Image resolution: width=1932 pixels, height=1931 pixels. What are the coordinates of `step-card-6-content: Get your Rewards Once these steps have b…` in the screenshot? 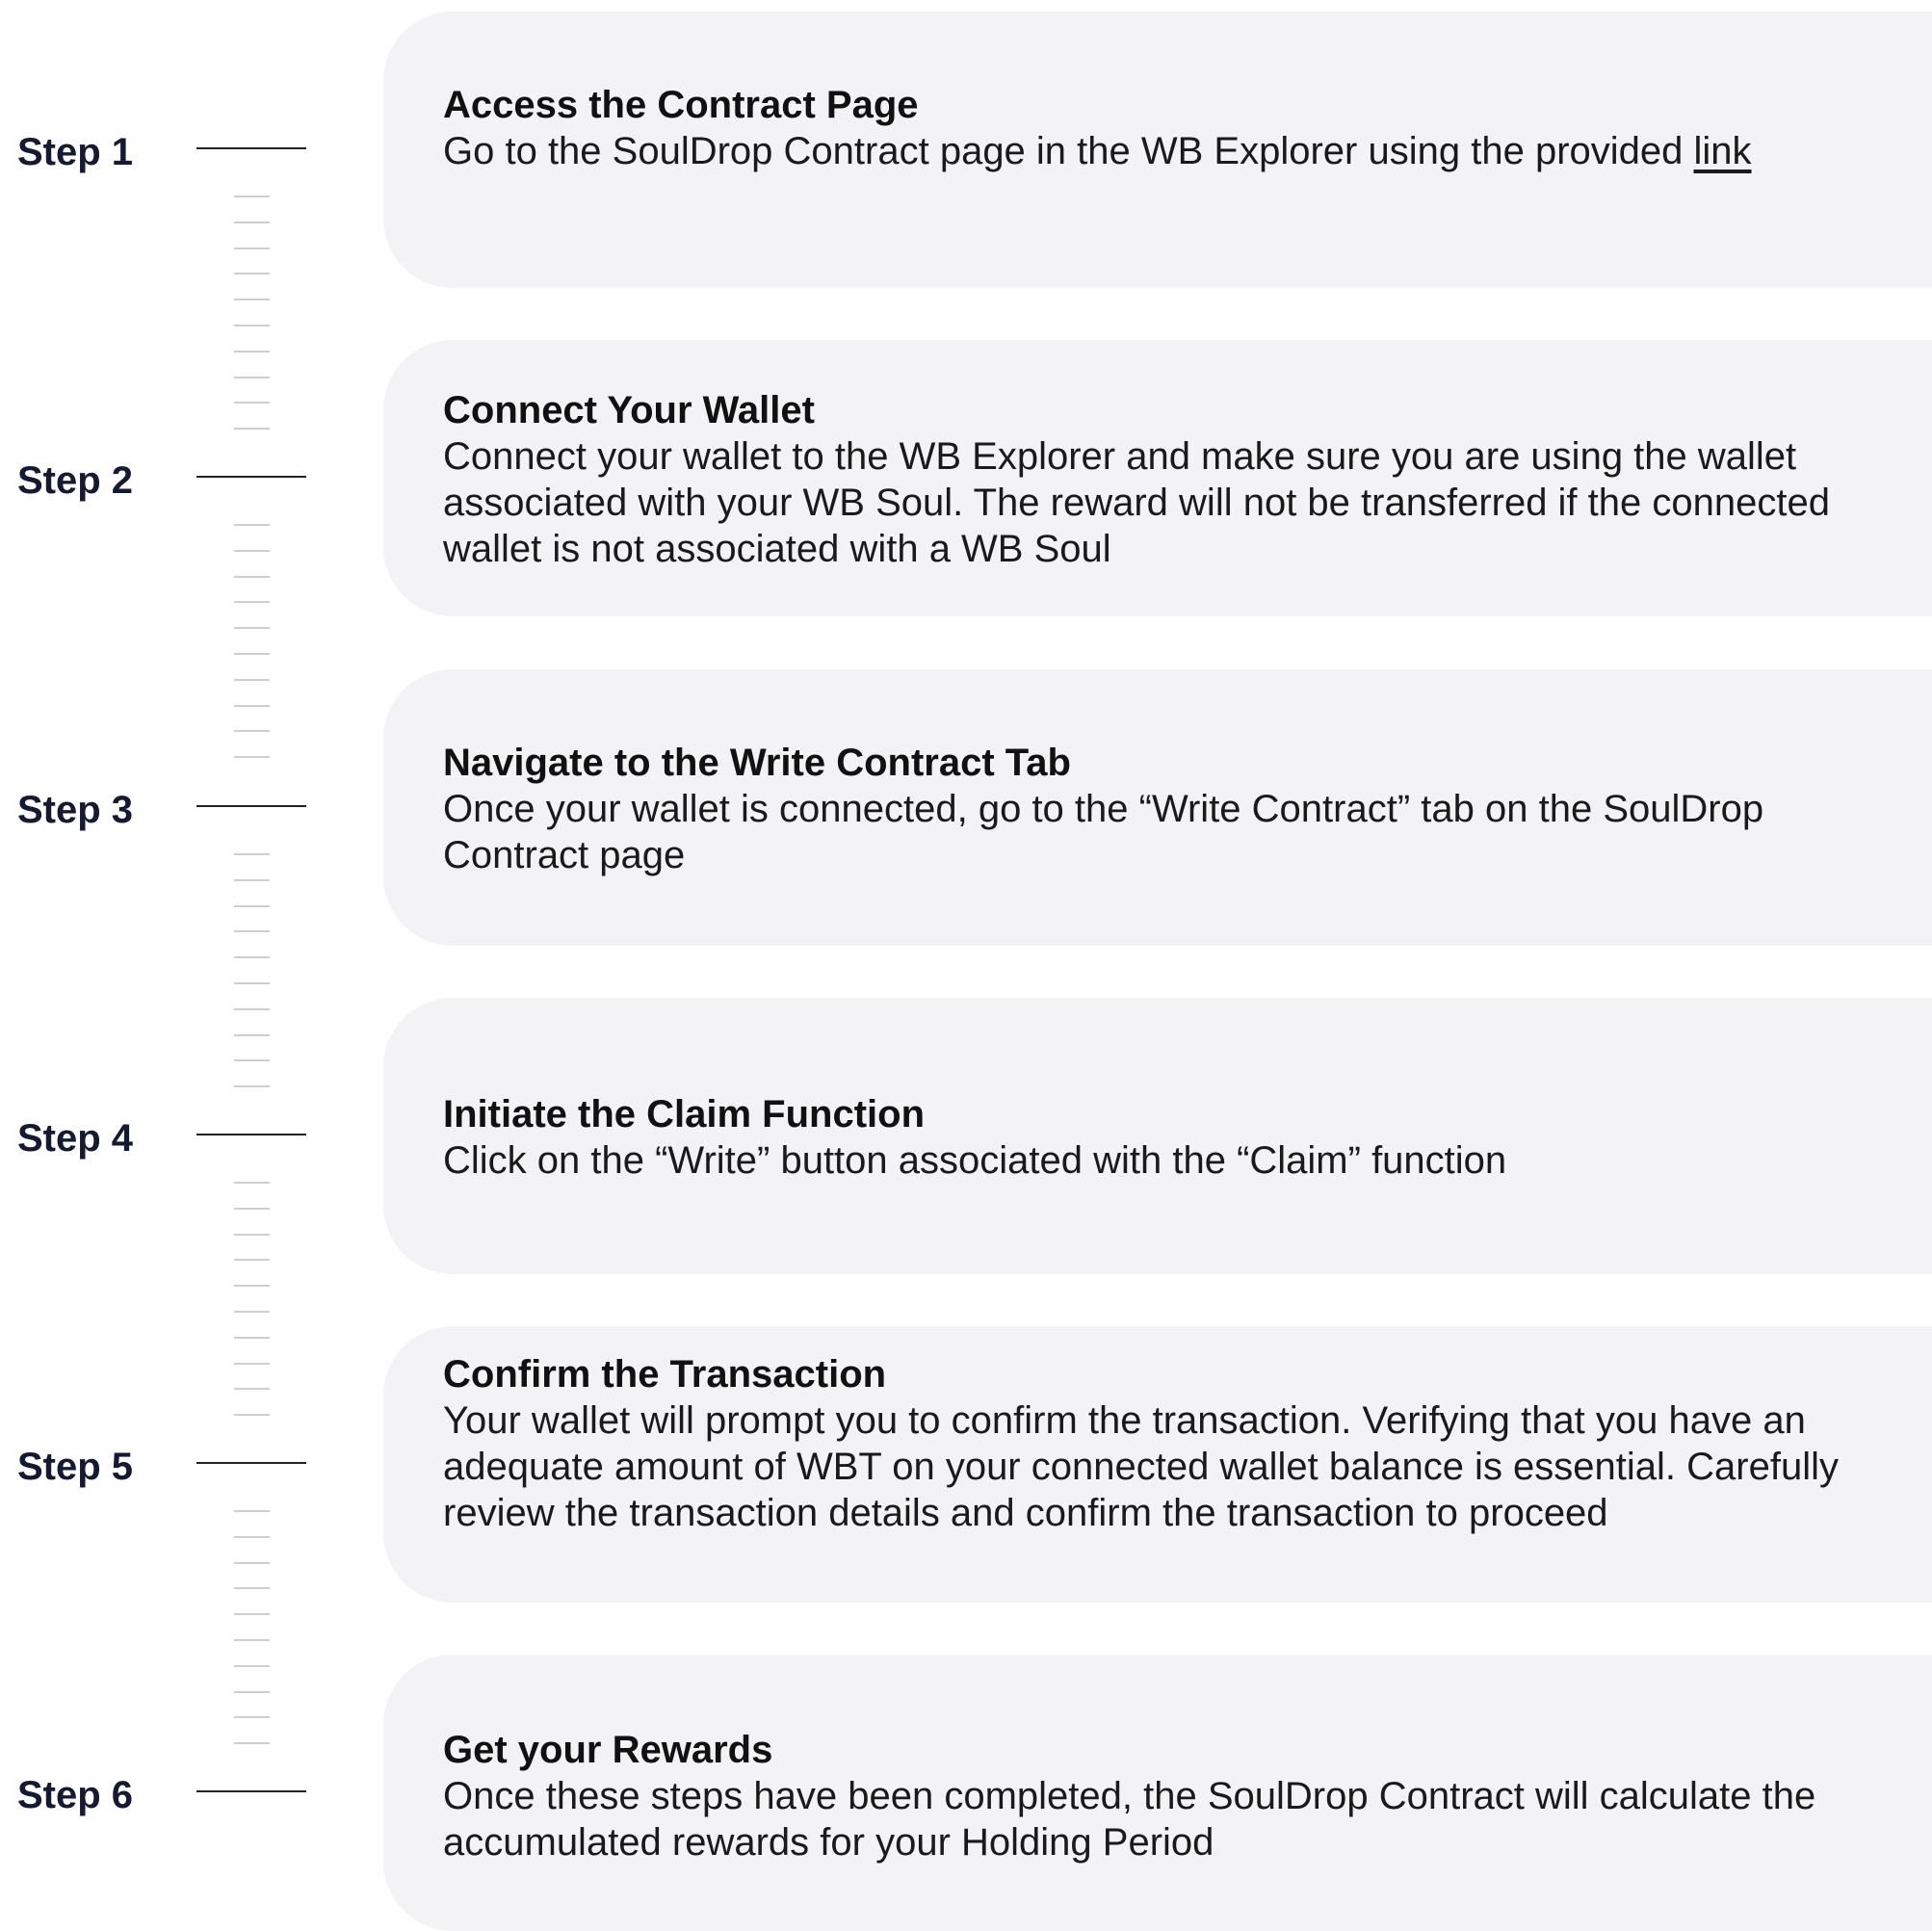 It's located at (1175, 1796).